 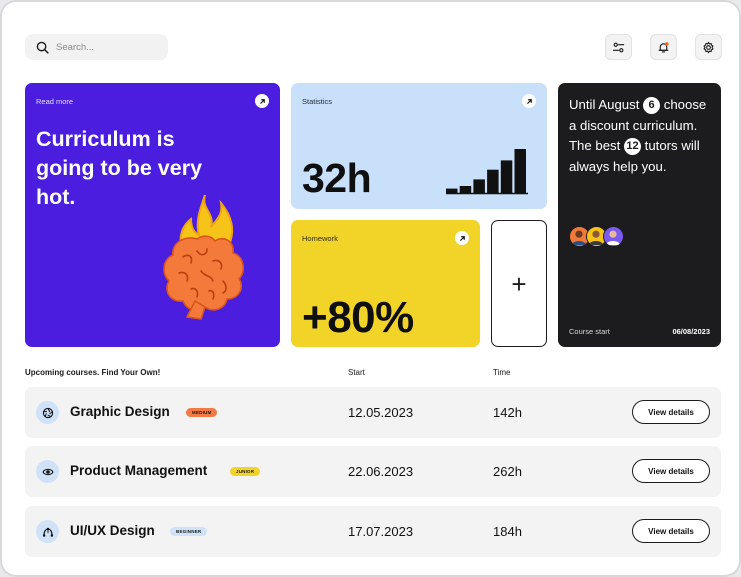 I want to click on search-bar, so click(x=96, y=47).